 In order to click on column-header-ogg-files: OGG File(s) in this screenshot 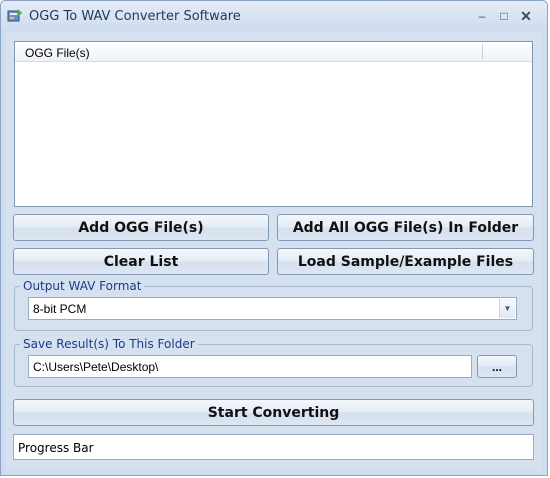, I will do `click(57, 53)`.